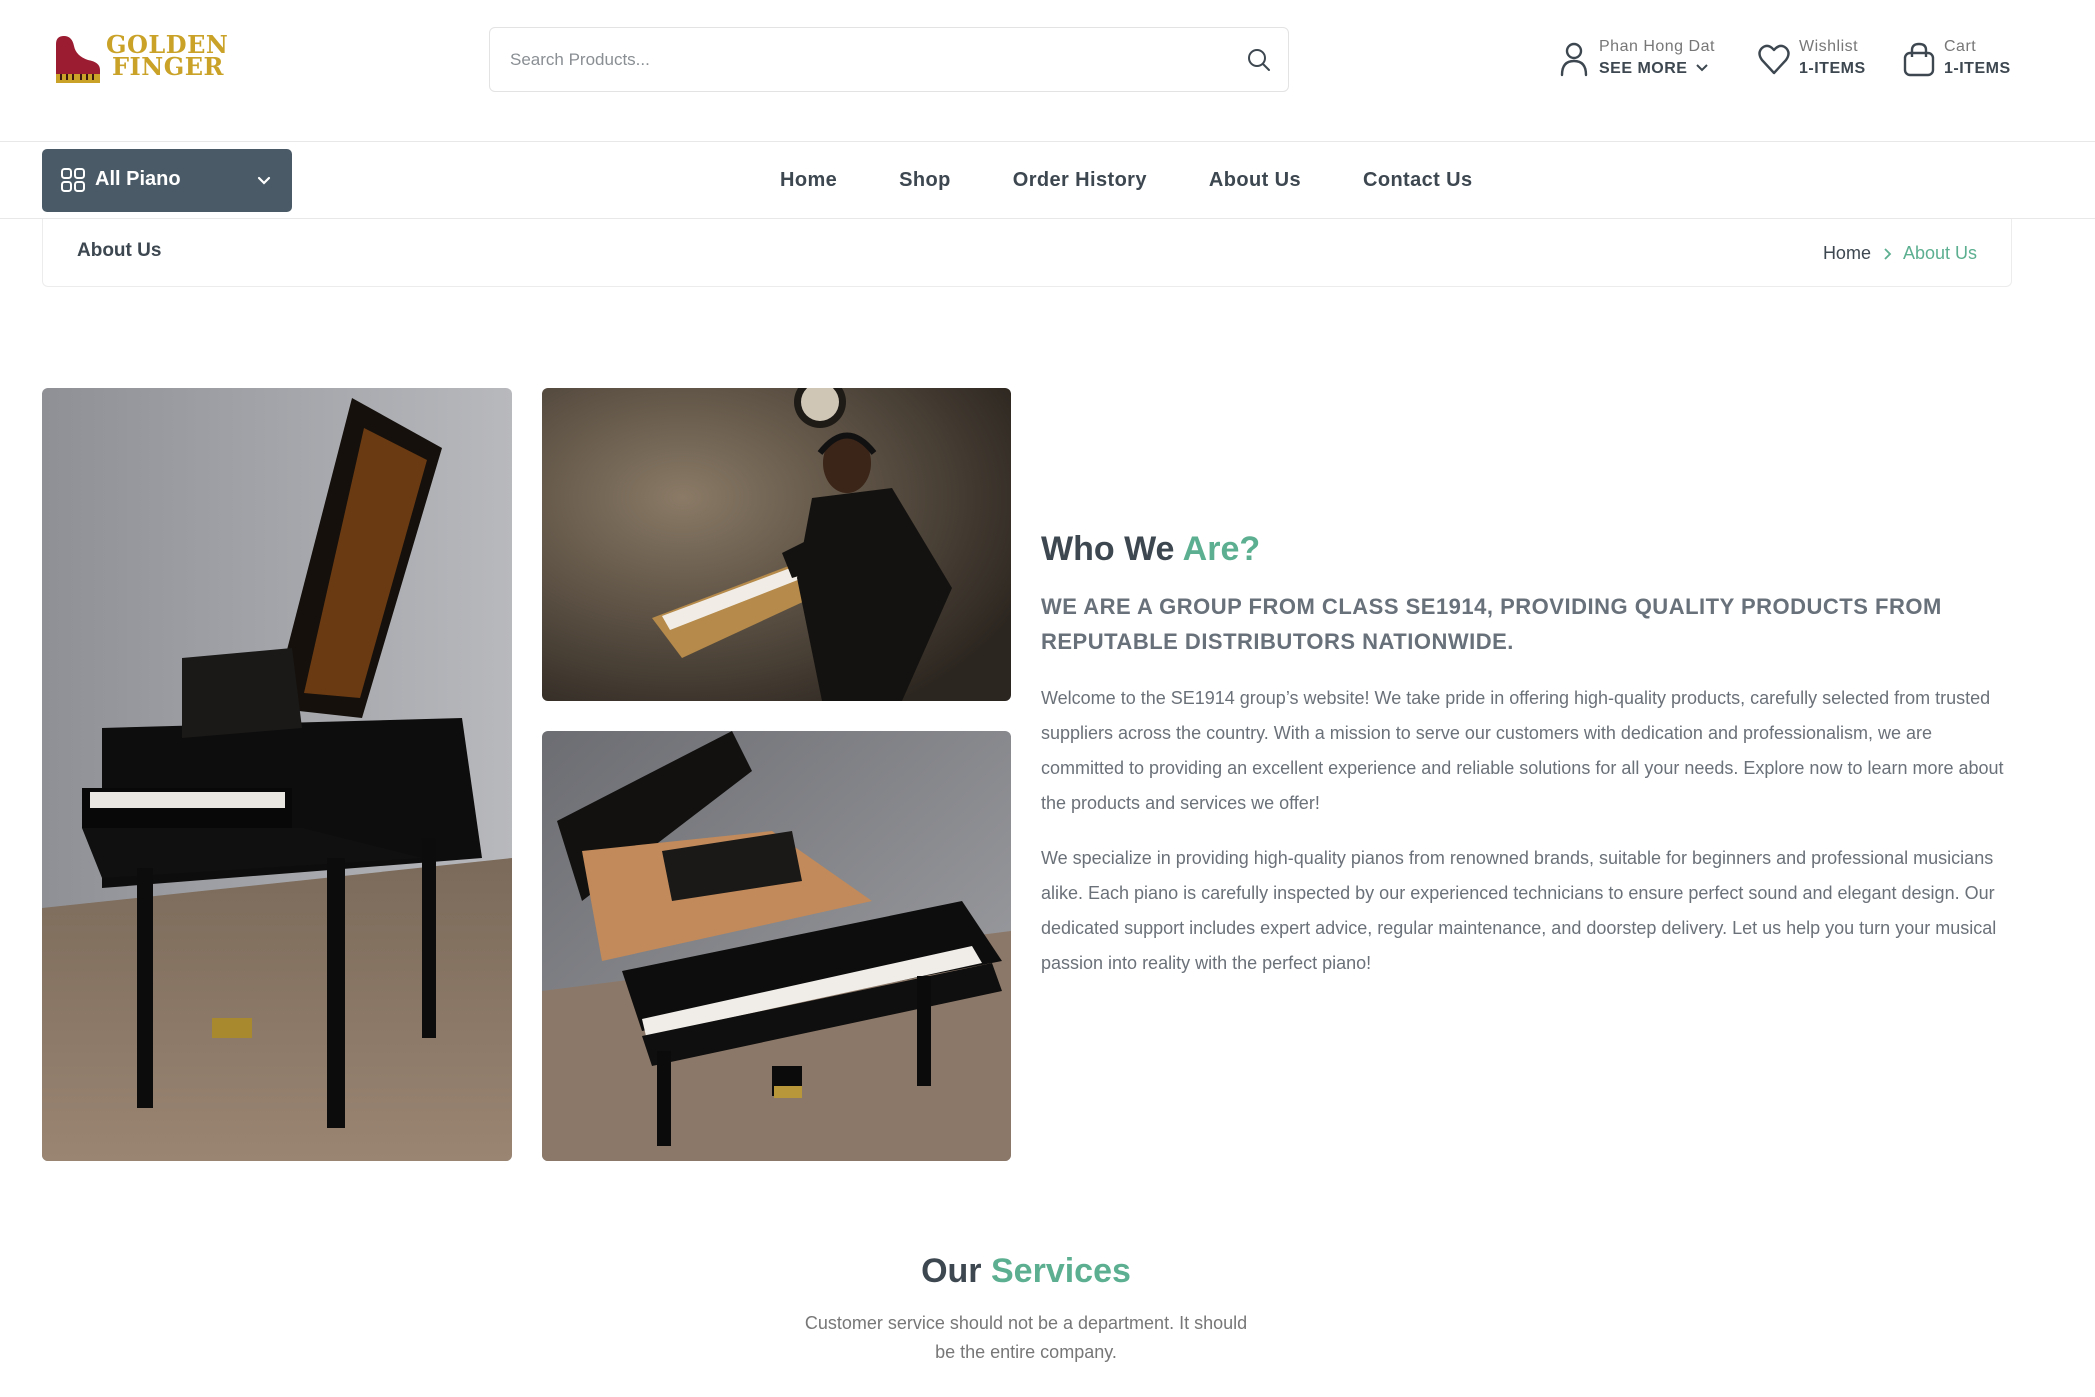  Describe the element at coordinates (1960, 46) in the screenshot. I see `cart-label: Cart` at that location.